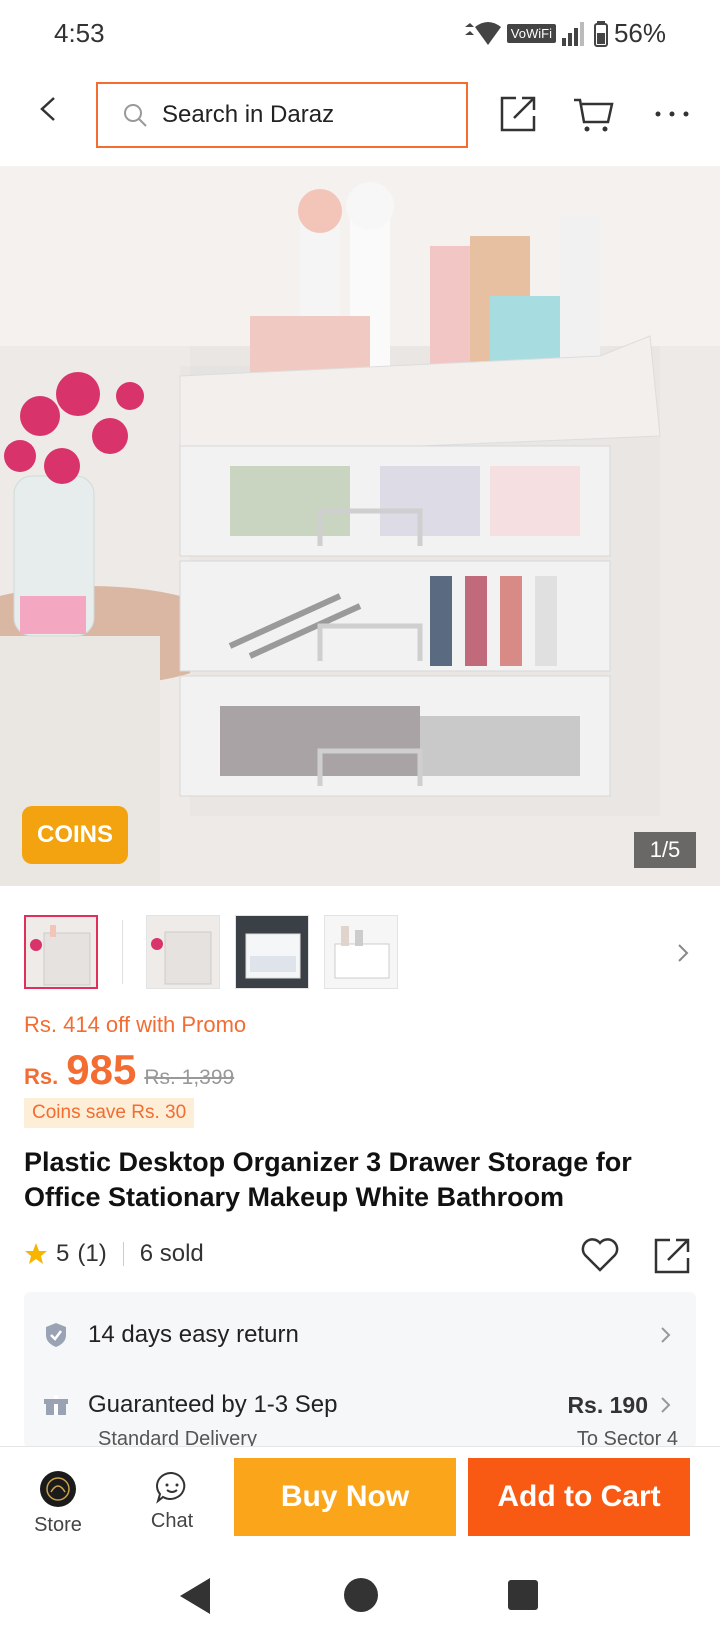  Describe the element at coordinates (109, 1113) in the screenshot. I see `coins-save-badge: Coins save Rs. 30` at that location.